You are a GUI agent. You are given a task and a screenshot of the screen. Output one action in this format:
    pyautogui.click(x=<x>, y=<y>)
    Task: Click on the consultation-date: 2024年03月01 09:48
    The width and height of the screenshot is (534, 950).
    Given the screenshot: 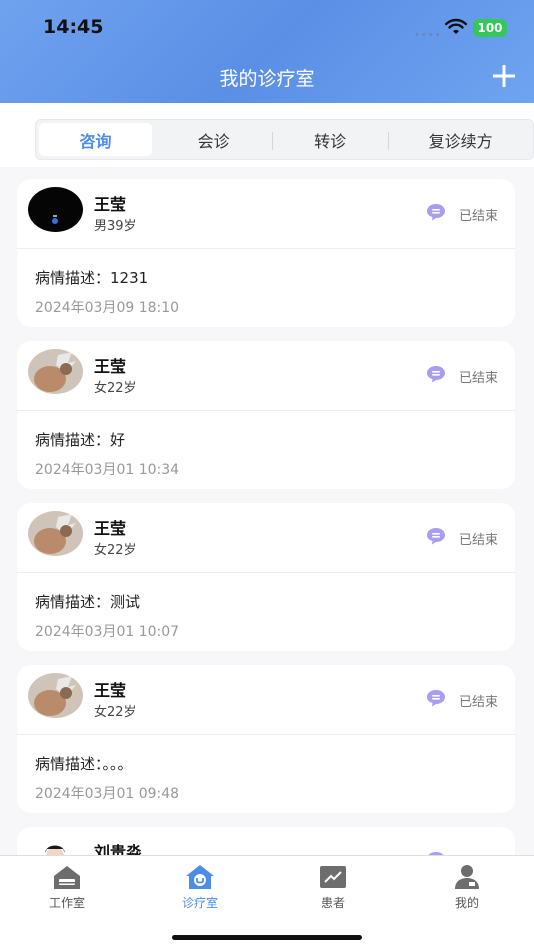 What is the action you would take?
    pyautogui.click(x=107, y=794)
    